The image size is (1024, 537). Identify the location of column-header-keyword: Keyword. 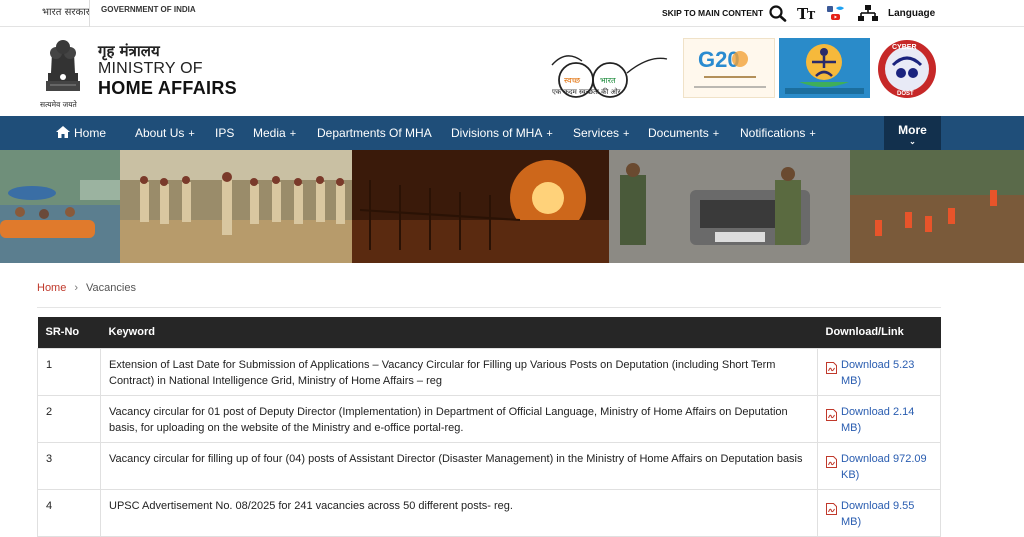
(459, 332).